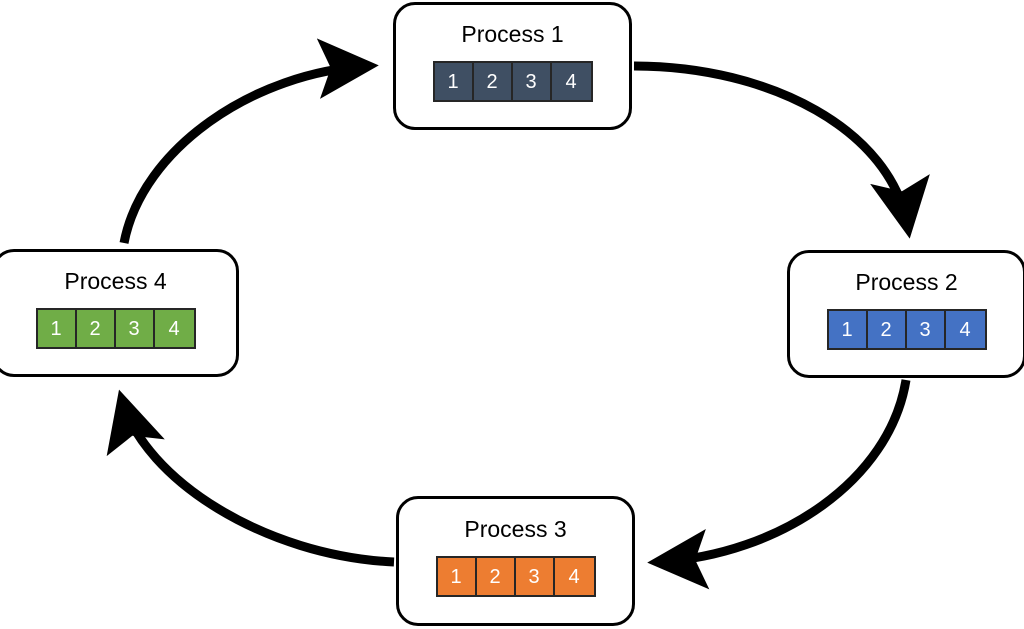 This screenshot has height=629, width=1024. What do you see at coordinates (454, 81) in the screenshot?
I see `process-1-cell-1: 1` at bounding box center [454, 81].